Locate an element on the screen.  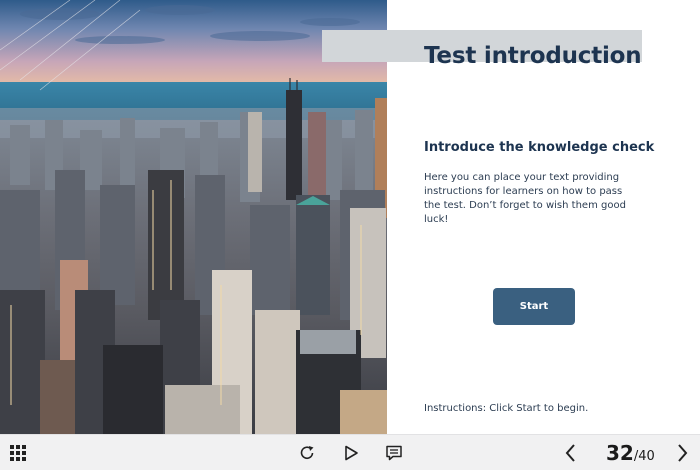
player-toolbar: 32 / 40 is located at coordinates (350, 452).